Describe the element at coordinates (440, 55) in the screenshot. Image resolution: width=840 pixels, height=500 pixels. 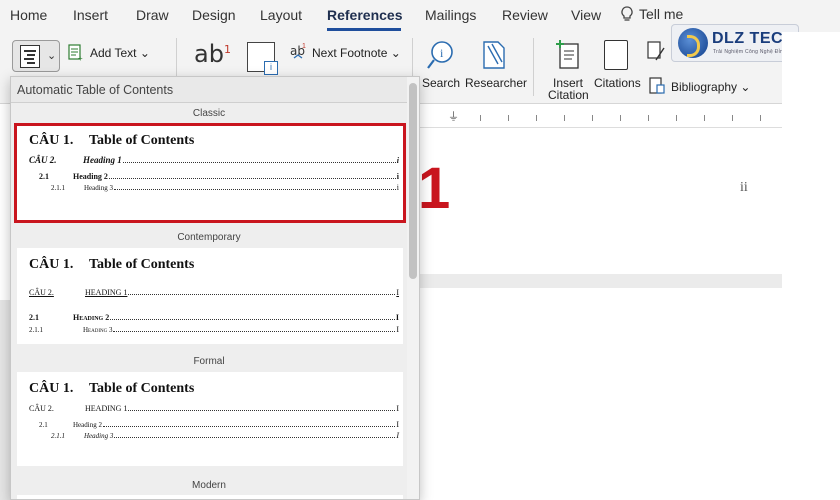
I see `search-icon: i` at that location.